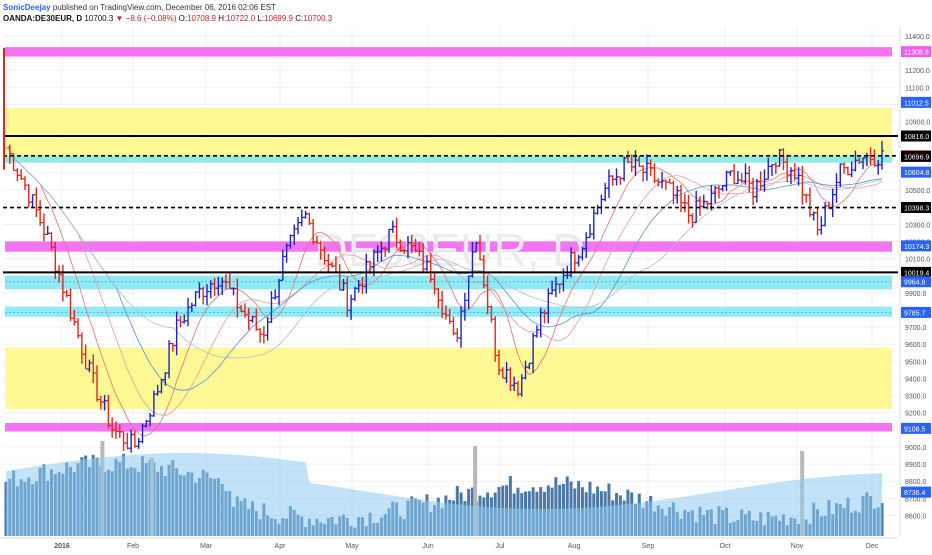 Image resolution: width=932 pixels, height=555 pixels. Describe the element at coordinates (916, 328) in the screenshot. I see `price-tick-label: 9700.0` at that location.